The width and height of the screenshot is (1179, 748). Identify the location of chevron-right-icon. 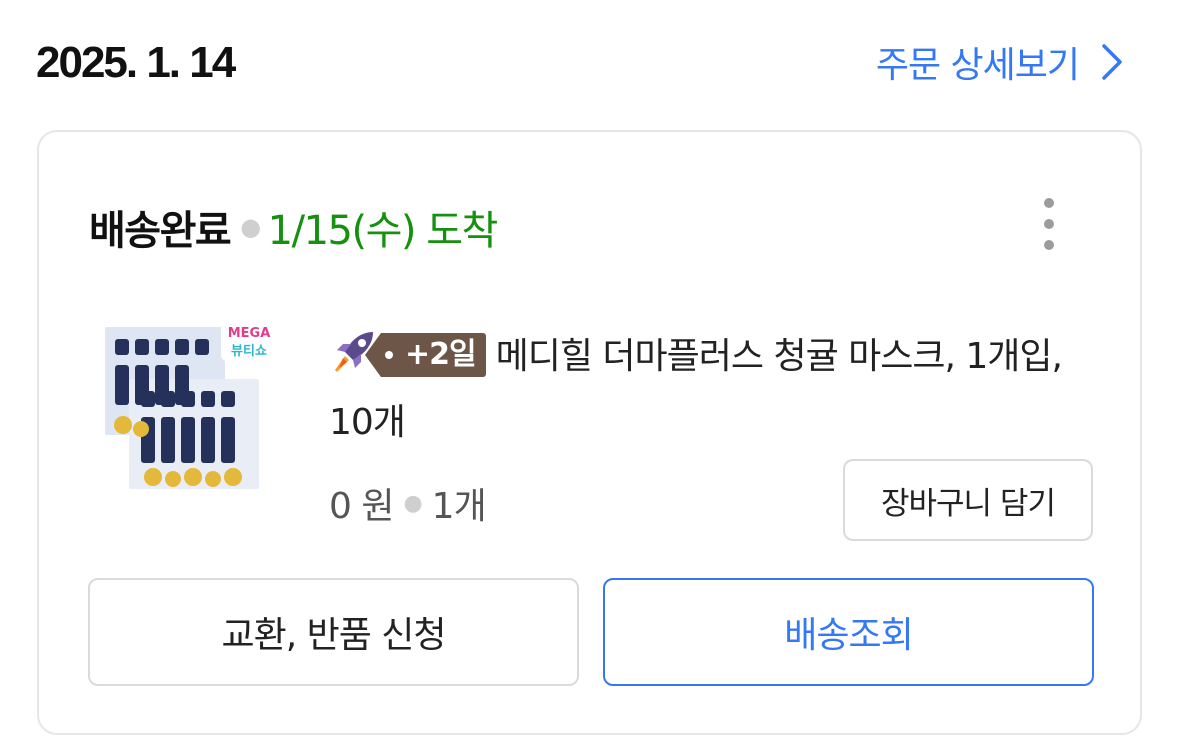
(1112, 62).